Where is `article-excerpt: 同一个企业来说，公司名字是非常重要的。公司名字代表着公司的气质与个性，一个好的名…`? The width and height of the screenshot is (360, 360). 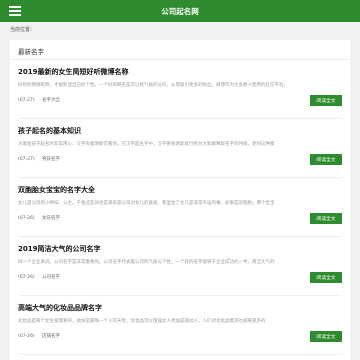 article-excerpt: 同一个企业来说，公司名字是非常重要的。公司名字代表着公司的气质与个性，一个好的名… is located at coordinates (146, 262).